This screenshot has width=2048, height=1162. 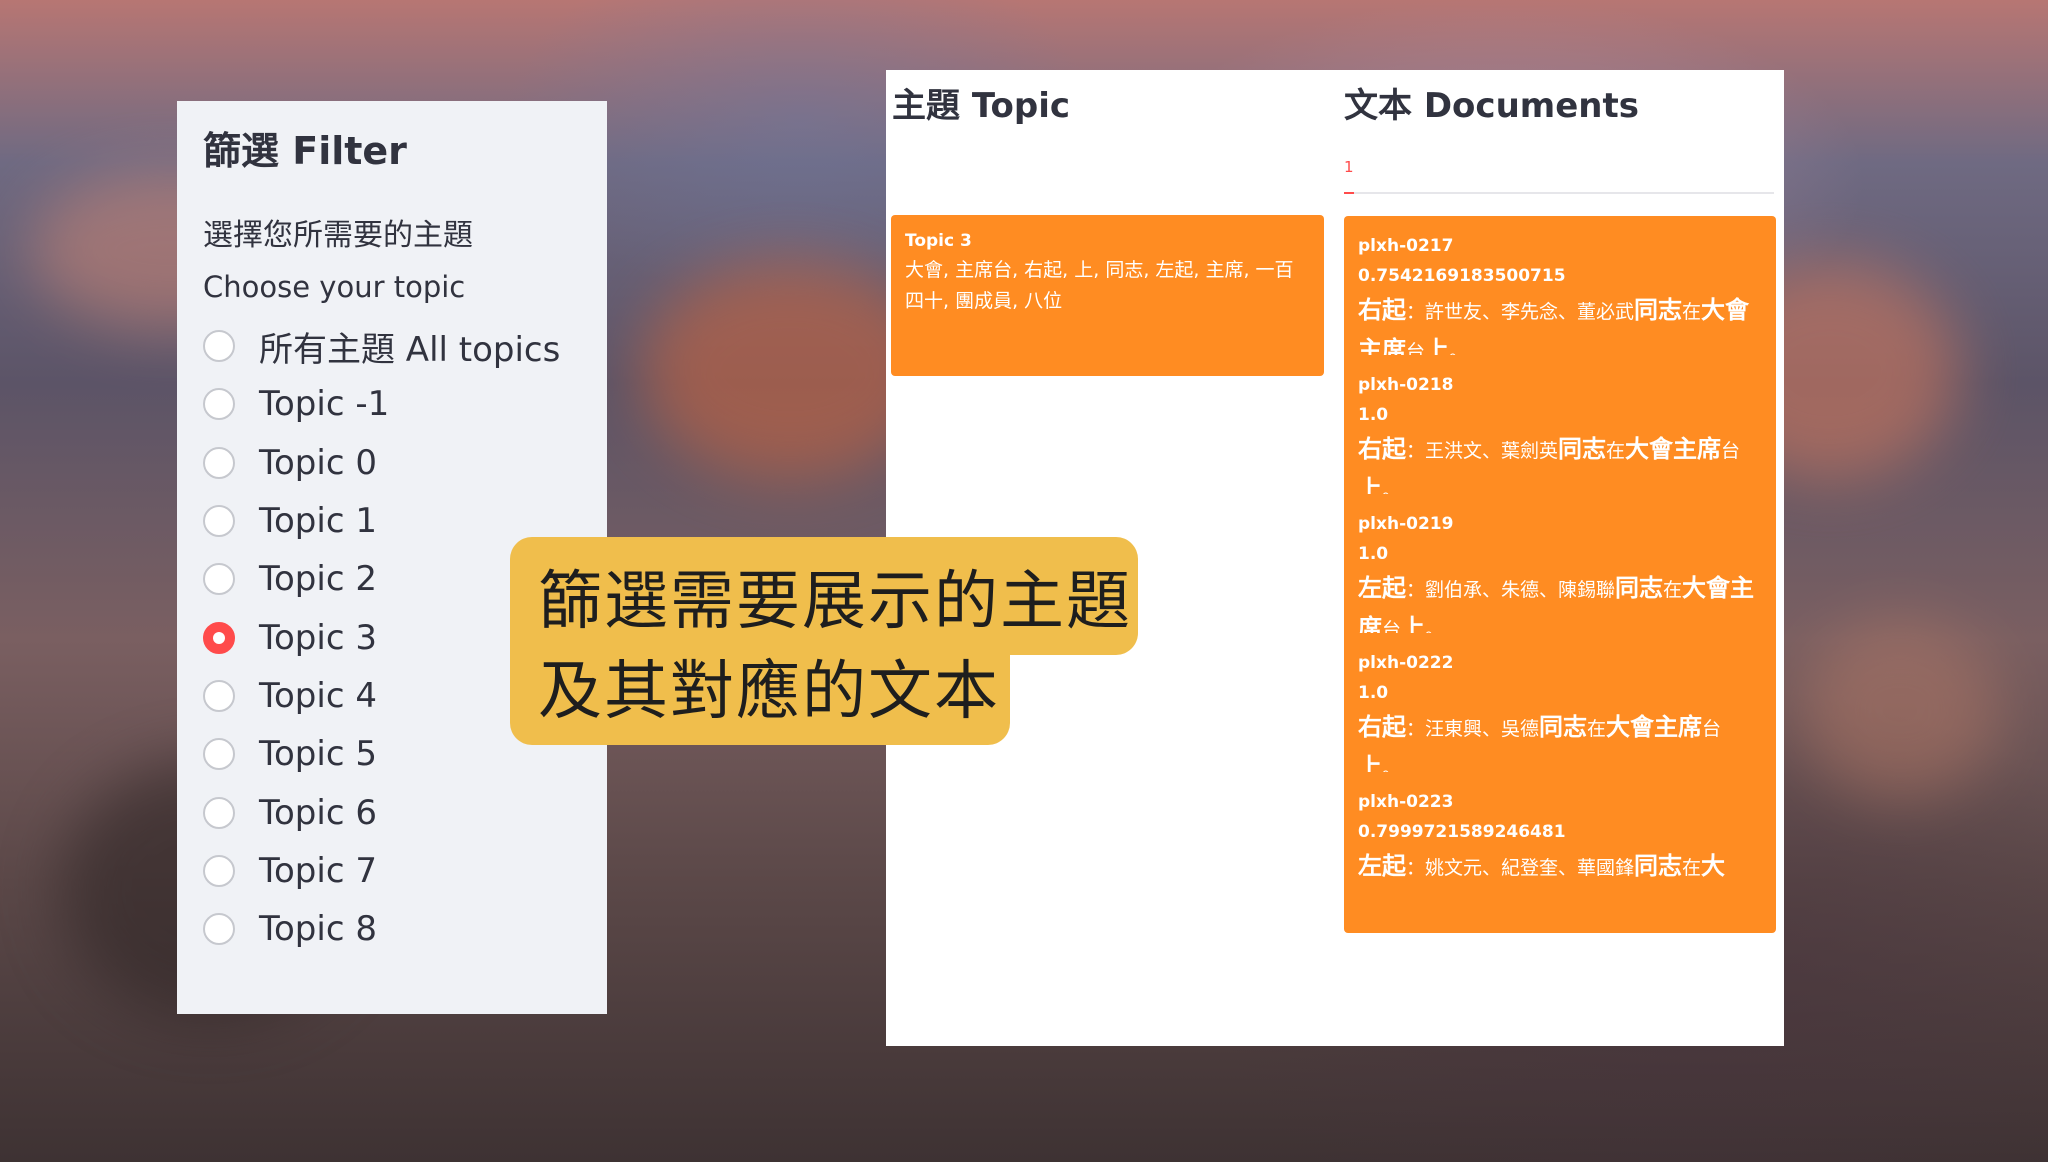 I want to click on topic-radio-option: Topic 0, so click(x=405, y=463).